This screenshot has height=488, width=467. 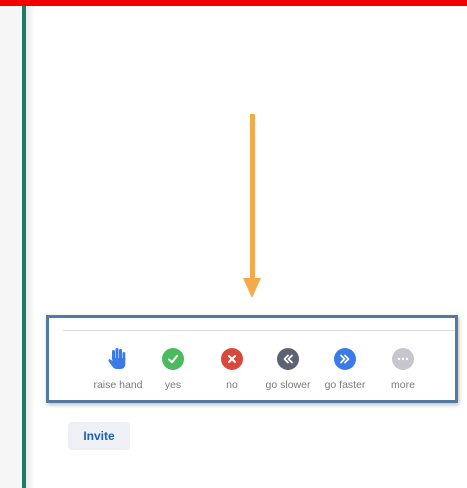 I want to click on go-faster-button: go faster, so click(x=345, y=369).